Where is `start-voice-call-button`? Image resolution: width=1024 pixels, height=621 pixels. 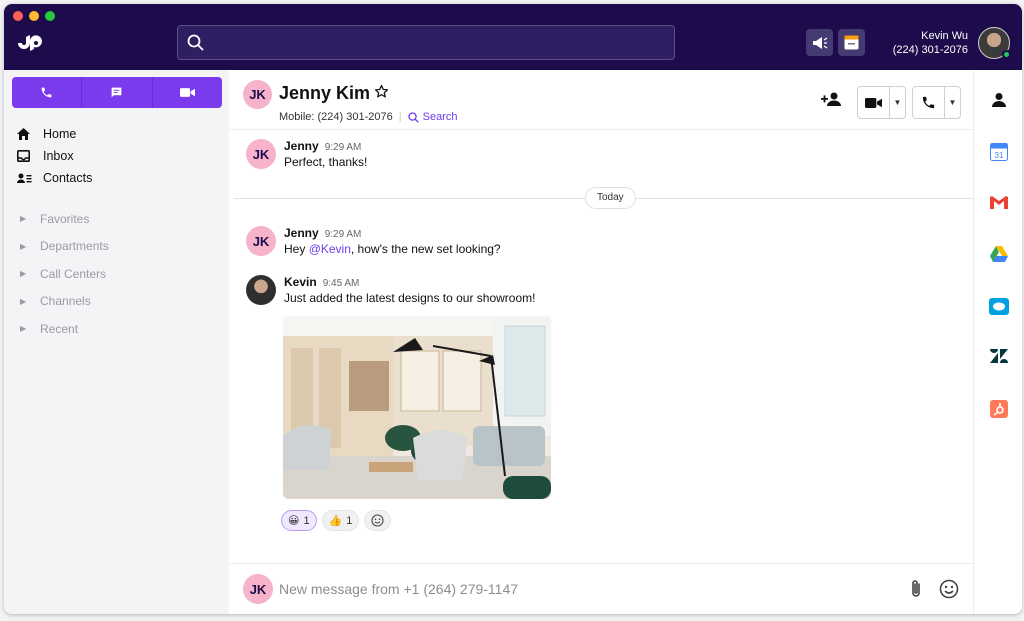 start-voice-call-button is located at coordinates (929, 102).